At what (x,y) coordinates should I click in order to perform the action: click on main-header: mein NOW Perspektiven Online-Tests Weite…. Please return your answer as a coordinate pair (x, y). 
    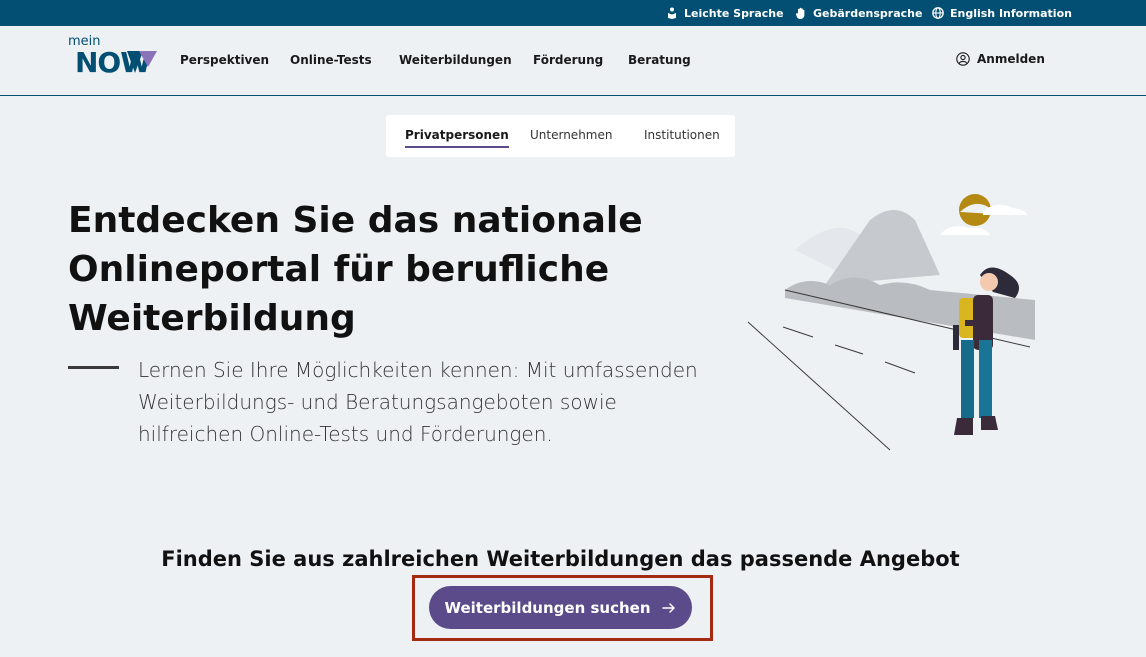
    Looking at the image, I should click on (573, 61).